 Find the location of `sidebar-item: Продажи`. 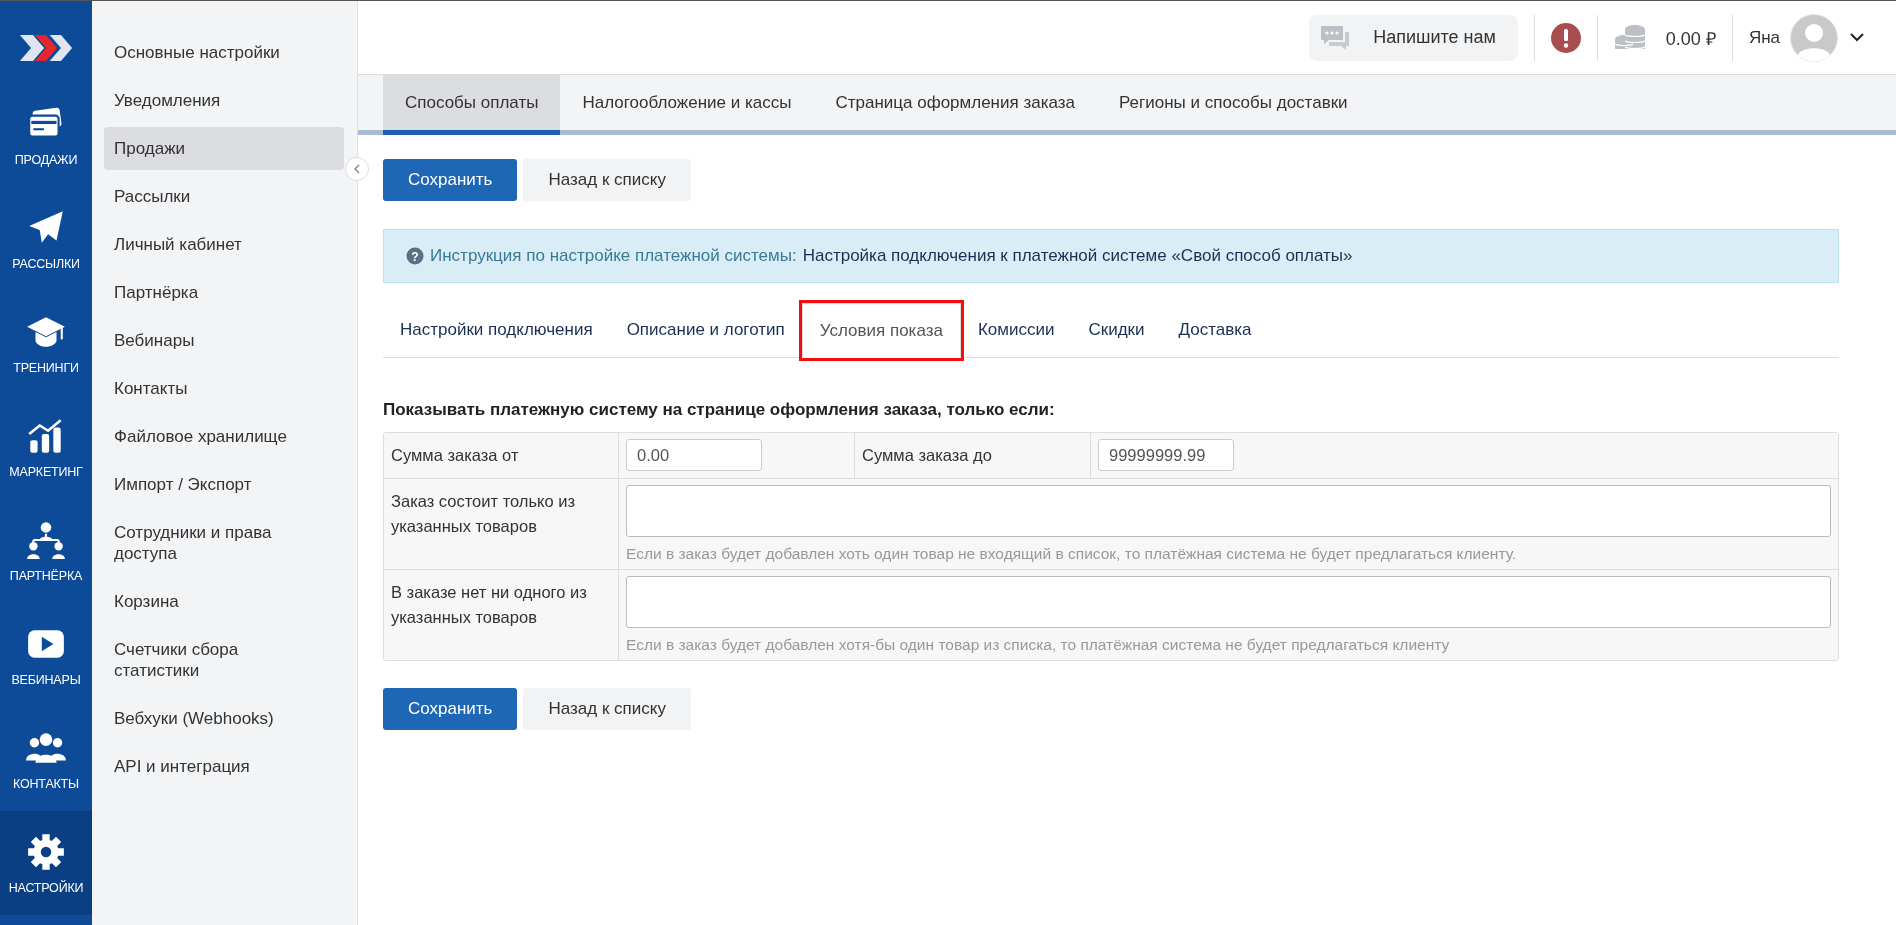

sidebar-item: Продажи is located at coordinates (224, 148).